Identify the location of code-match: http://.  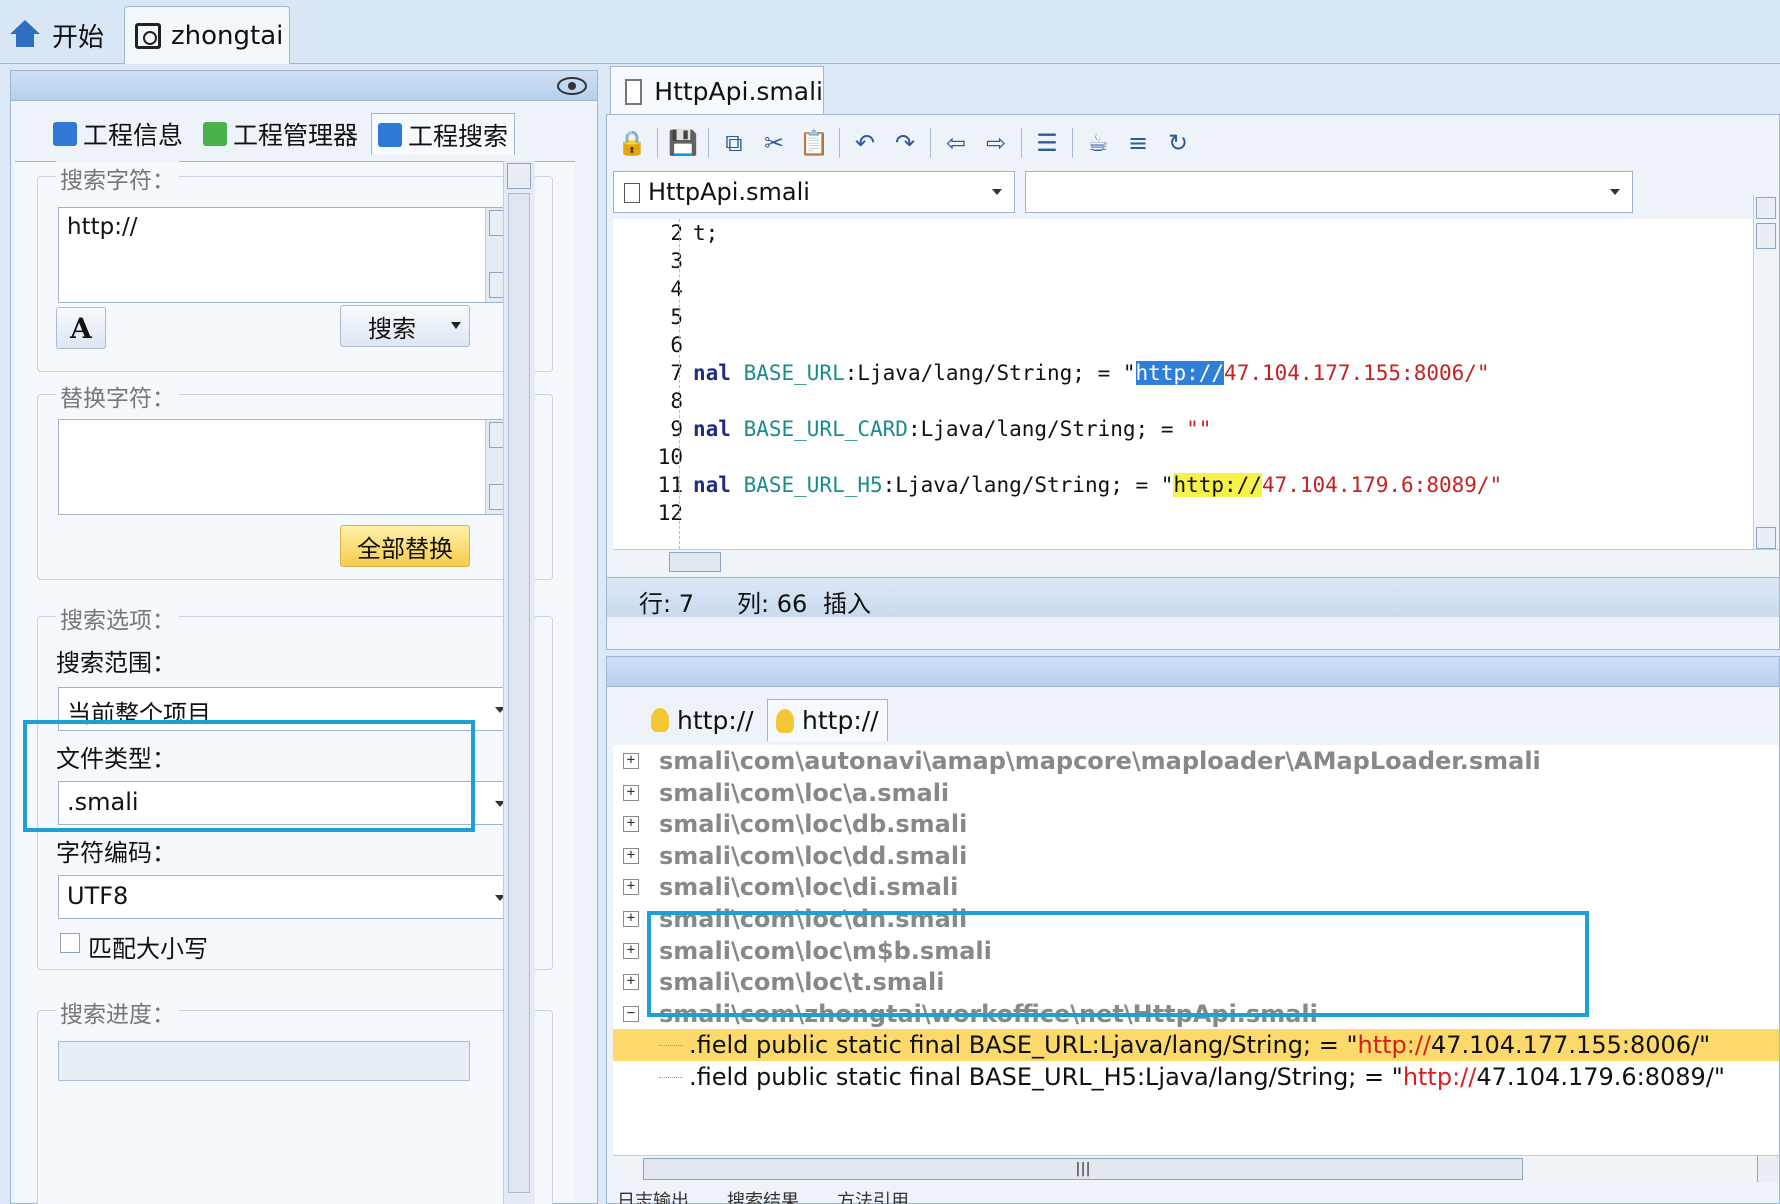
(1180, 373).